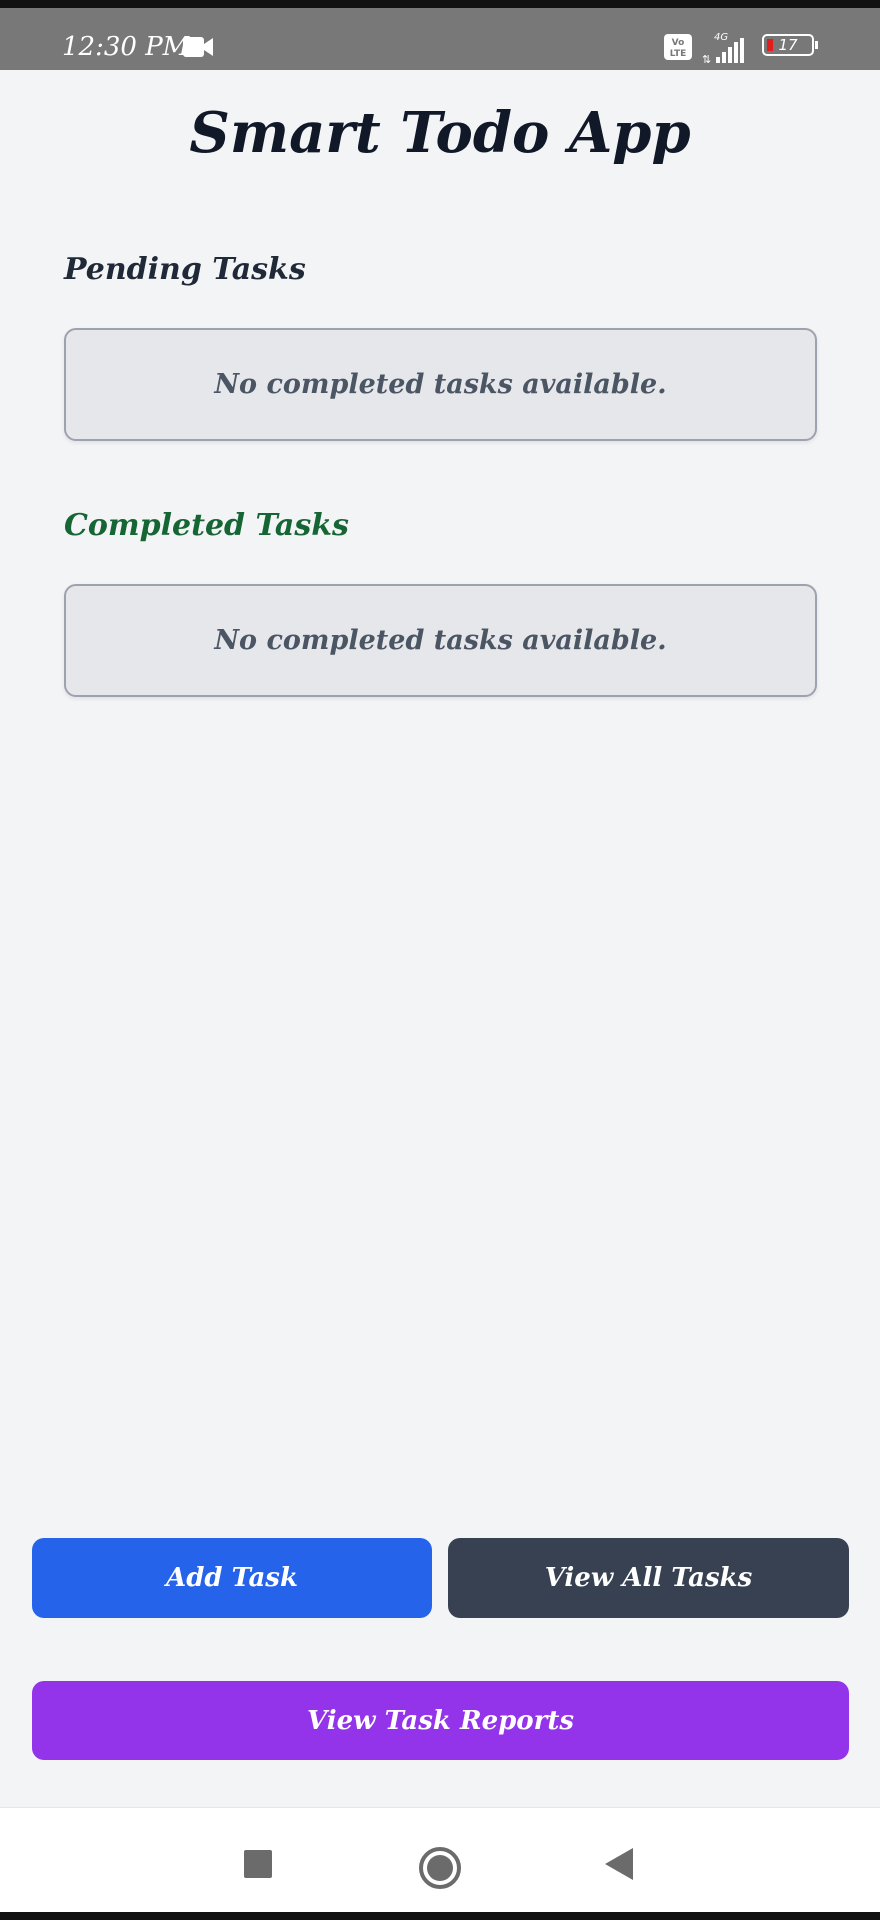 The image size is (880, 1920). What do you see at coordinates (126, 47) in the screenshot?
I see `status-time: 12:30 PM` at bounding box center [126, 47].